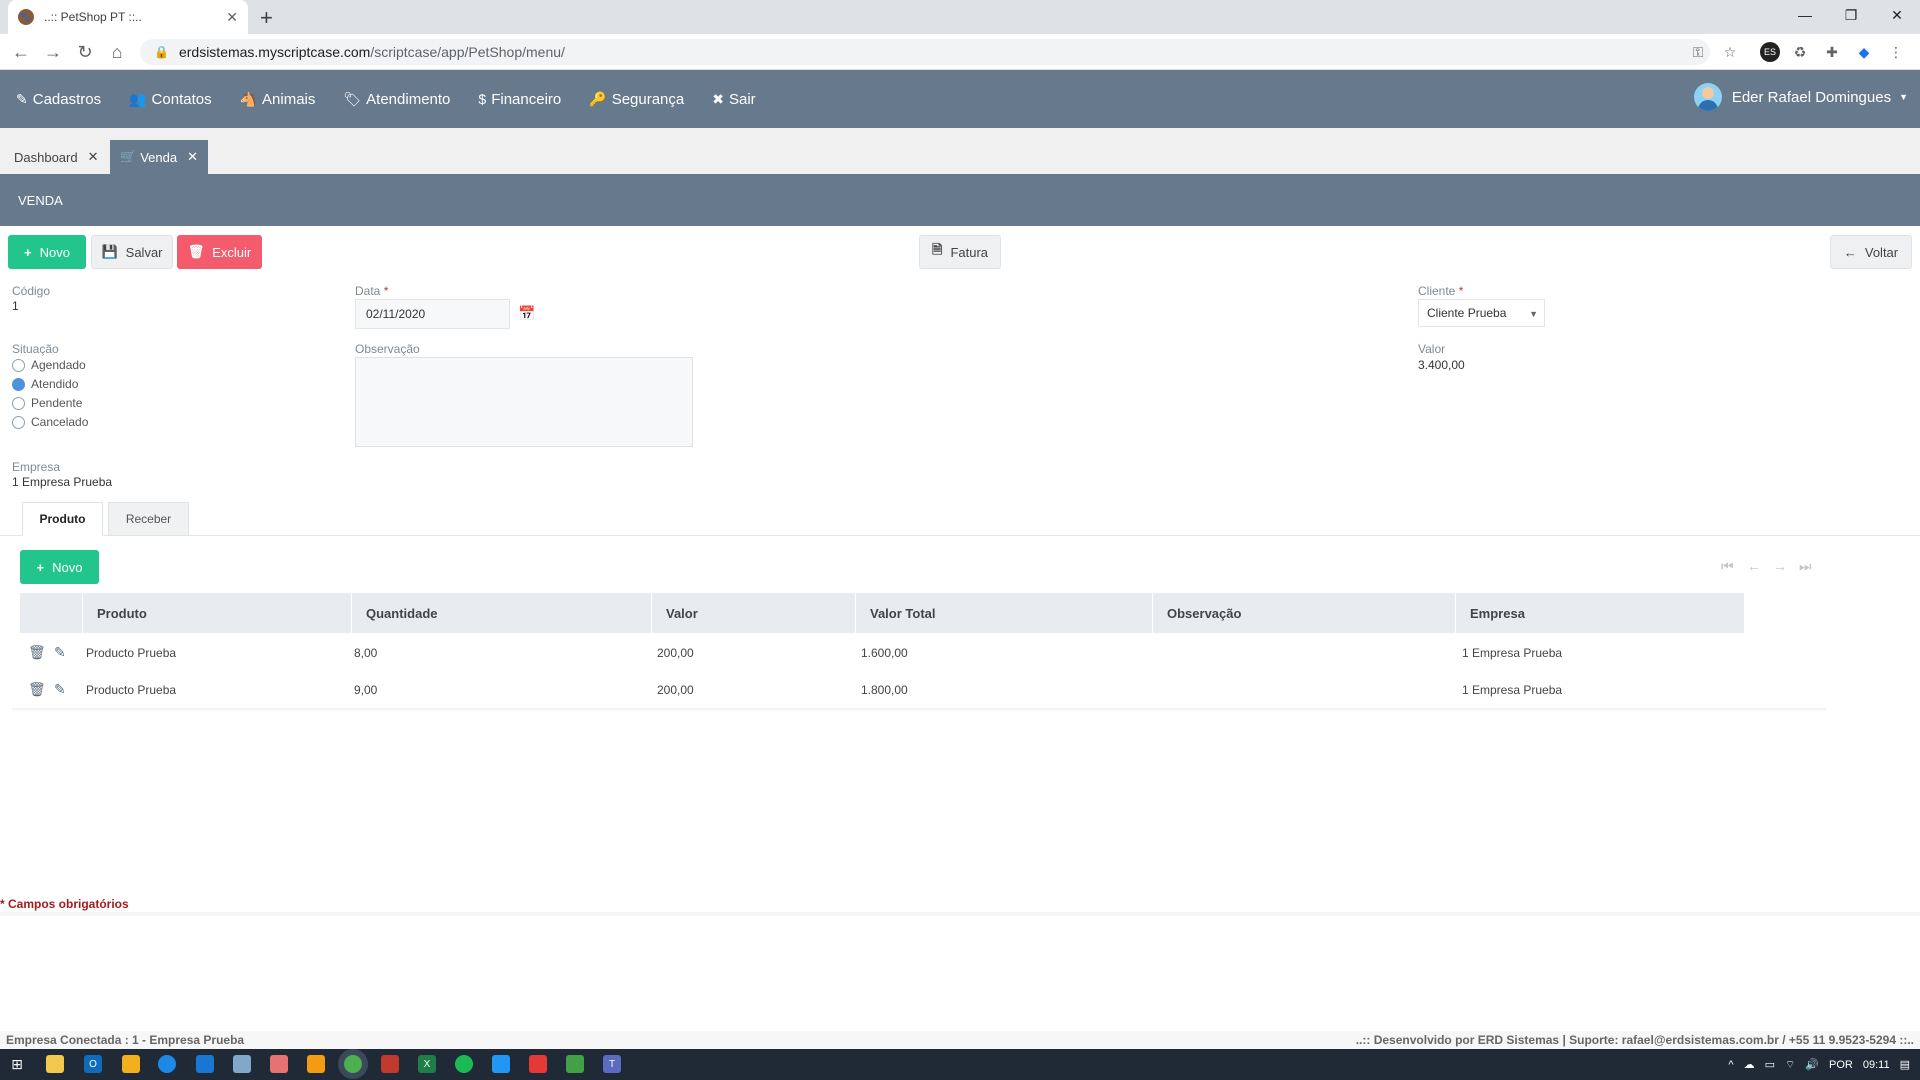 Image resolution: width=1920 pixels, height=1080 pixels. What do you see at coordinates (464, 1064) in the screenshot?
I see `spotify-icon` at bounding box center [464, 1064].